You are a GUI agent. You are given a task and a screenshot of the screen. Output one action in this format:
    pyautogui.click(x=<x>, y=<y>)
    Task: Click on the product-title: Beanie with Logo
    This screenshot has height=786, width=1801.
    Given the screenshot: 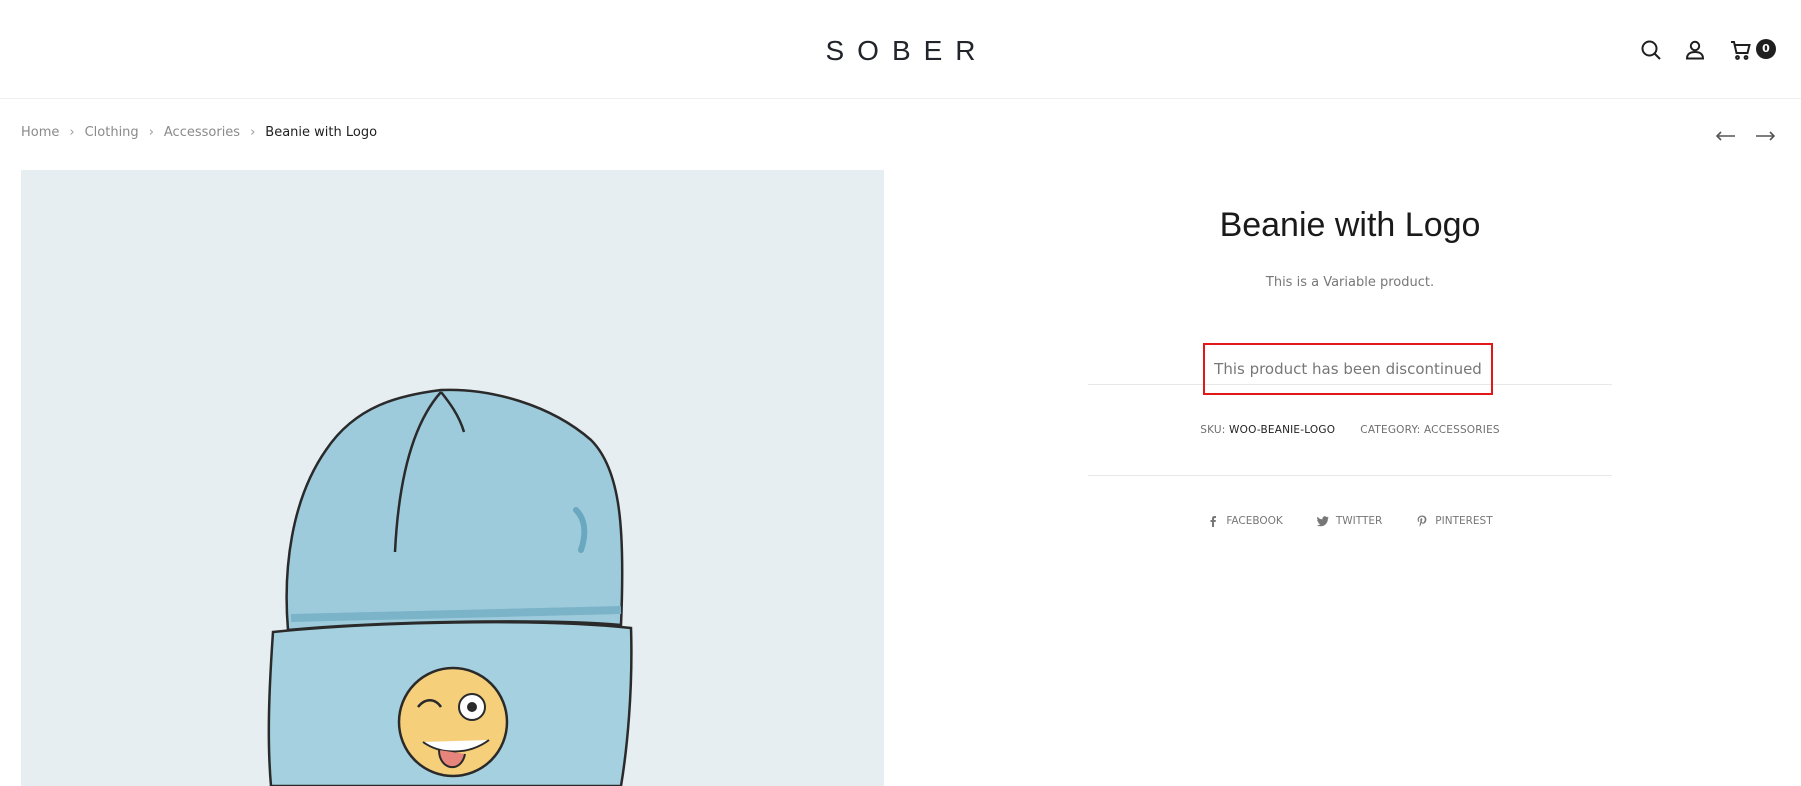 What is the action you would take?
    pyautogui.click(x=1350, y=225)
    